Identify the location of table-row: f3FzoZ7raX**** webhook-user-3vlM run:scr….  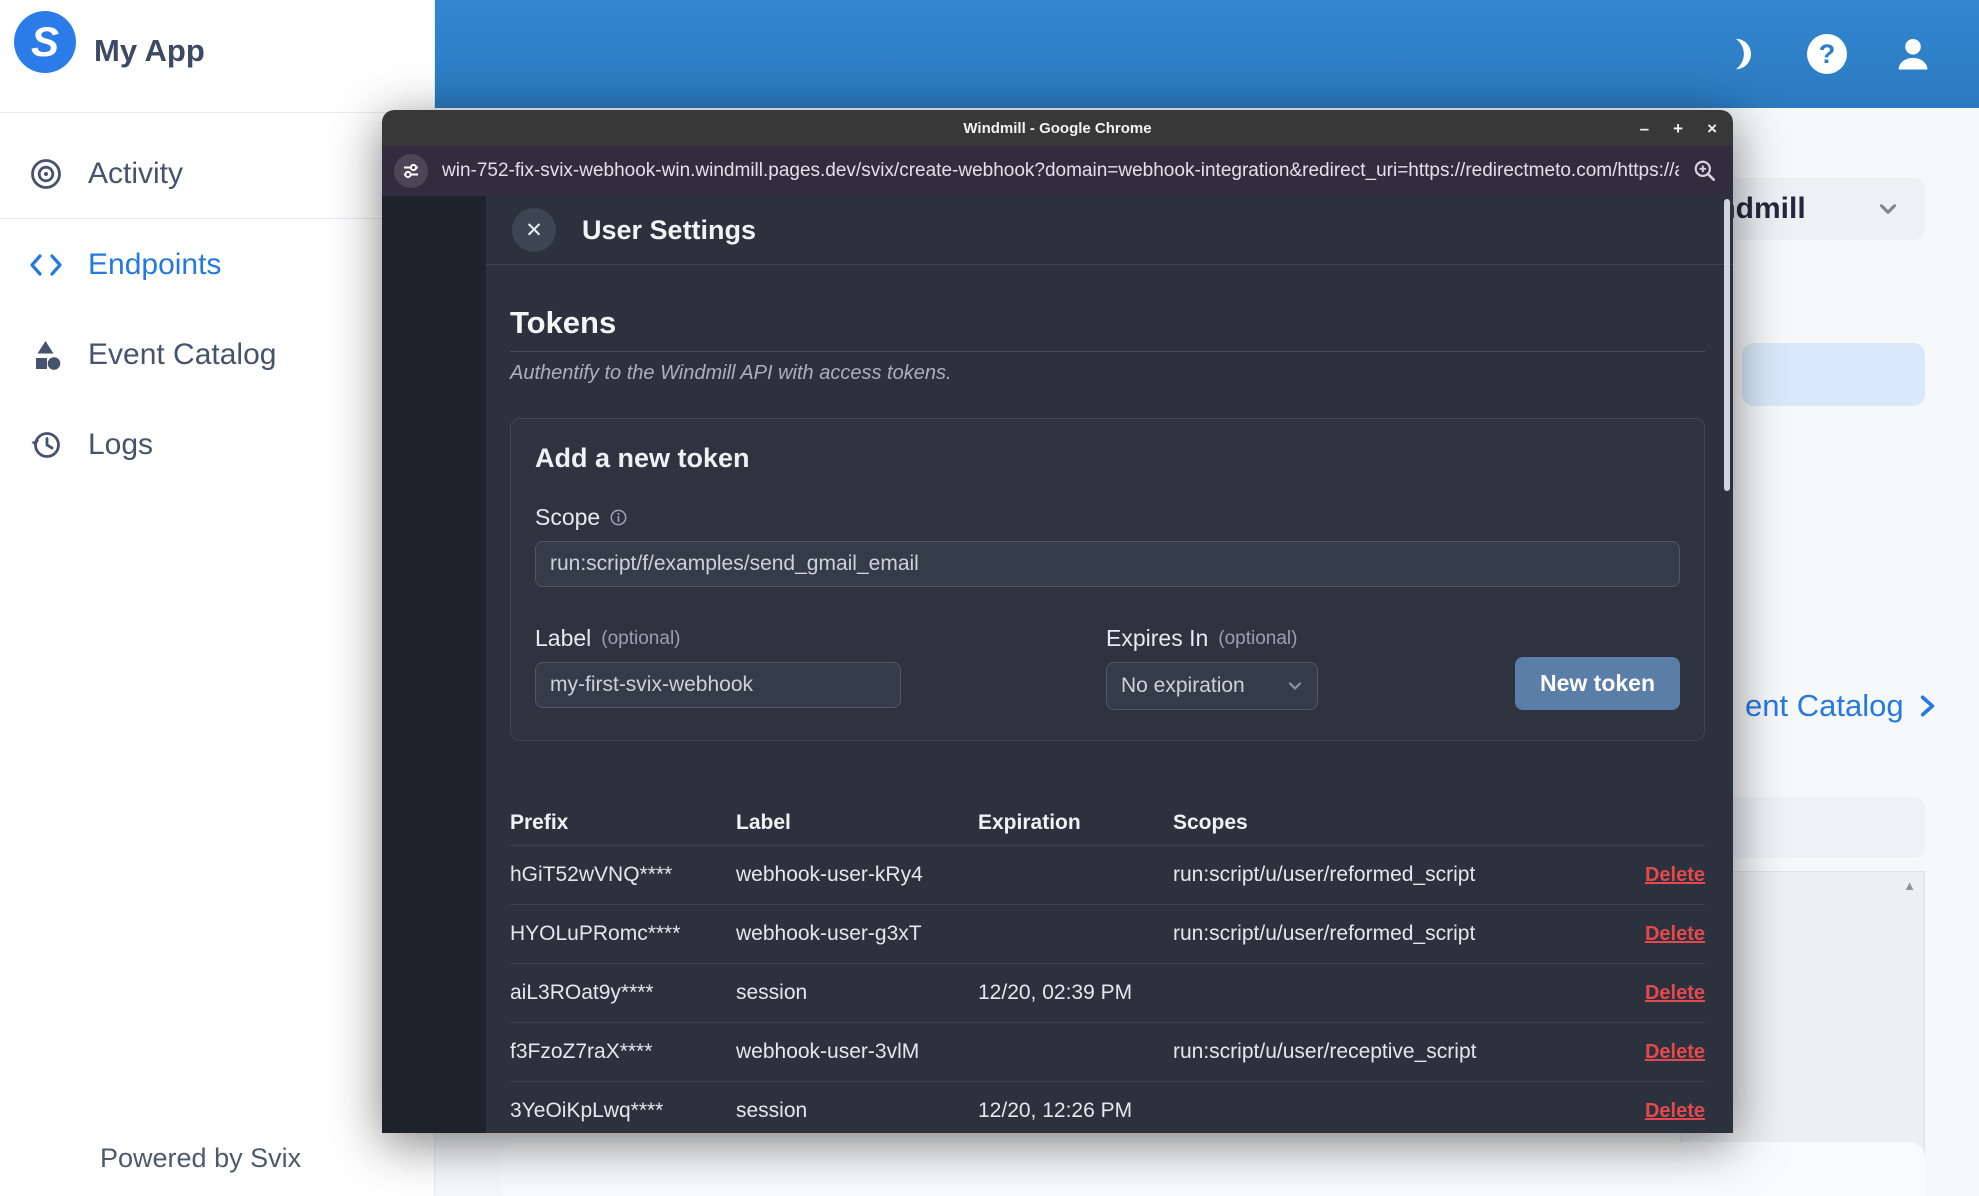
(1107, 1052).